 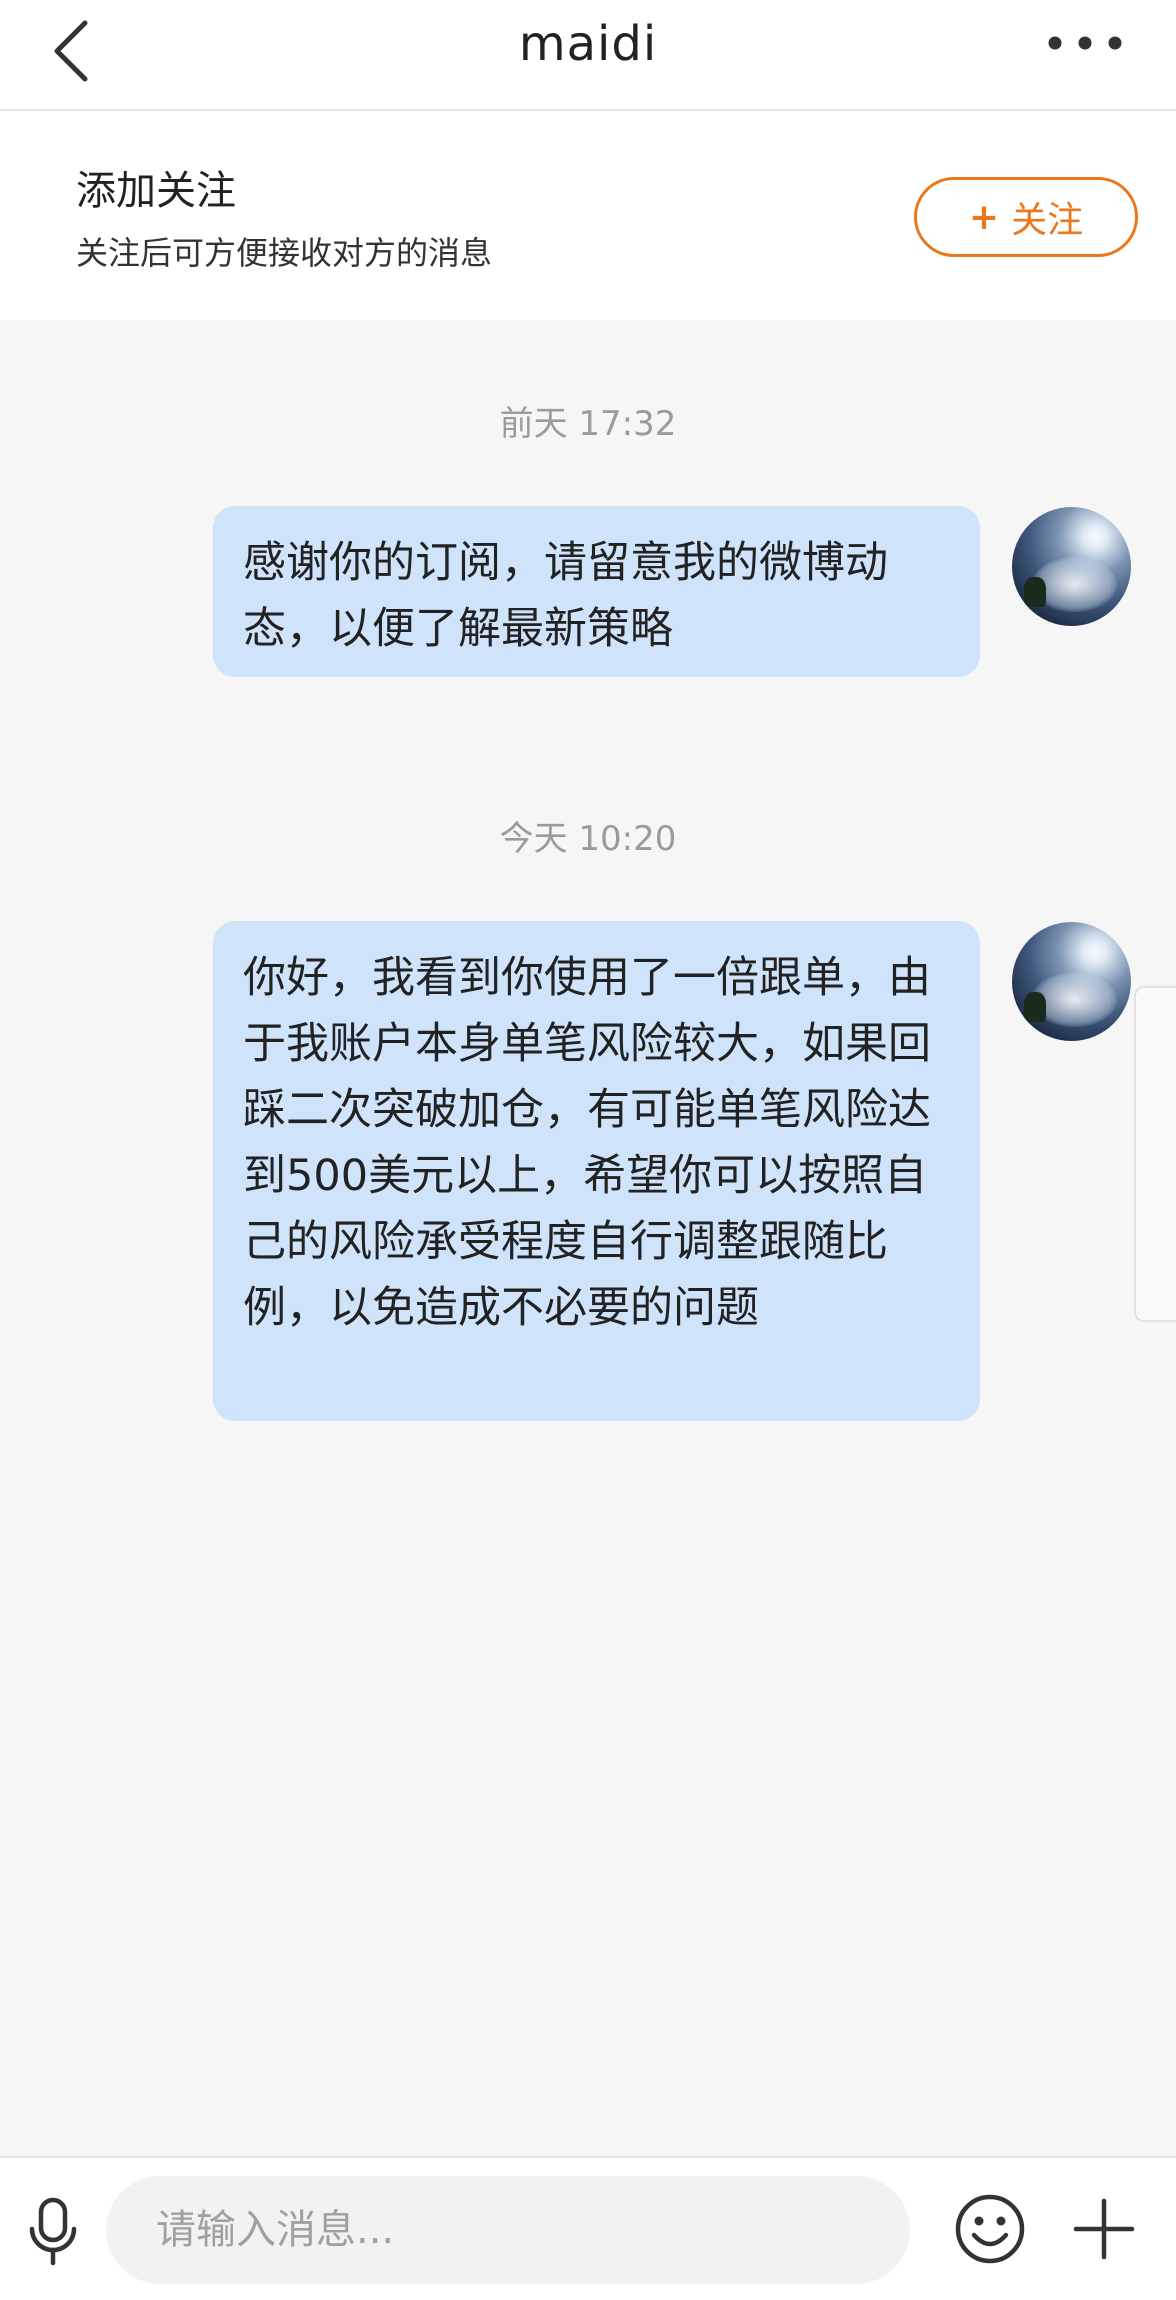 I want to click on emoji-button, so click(x=990, y=2229).